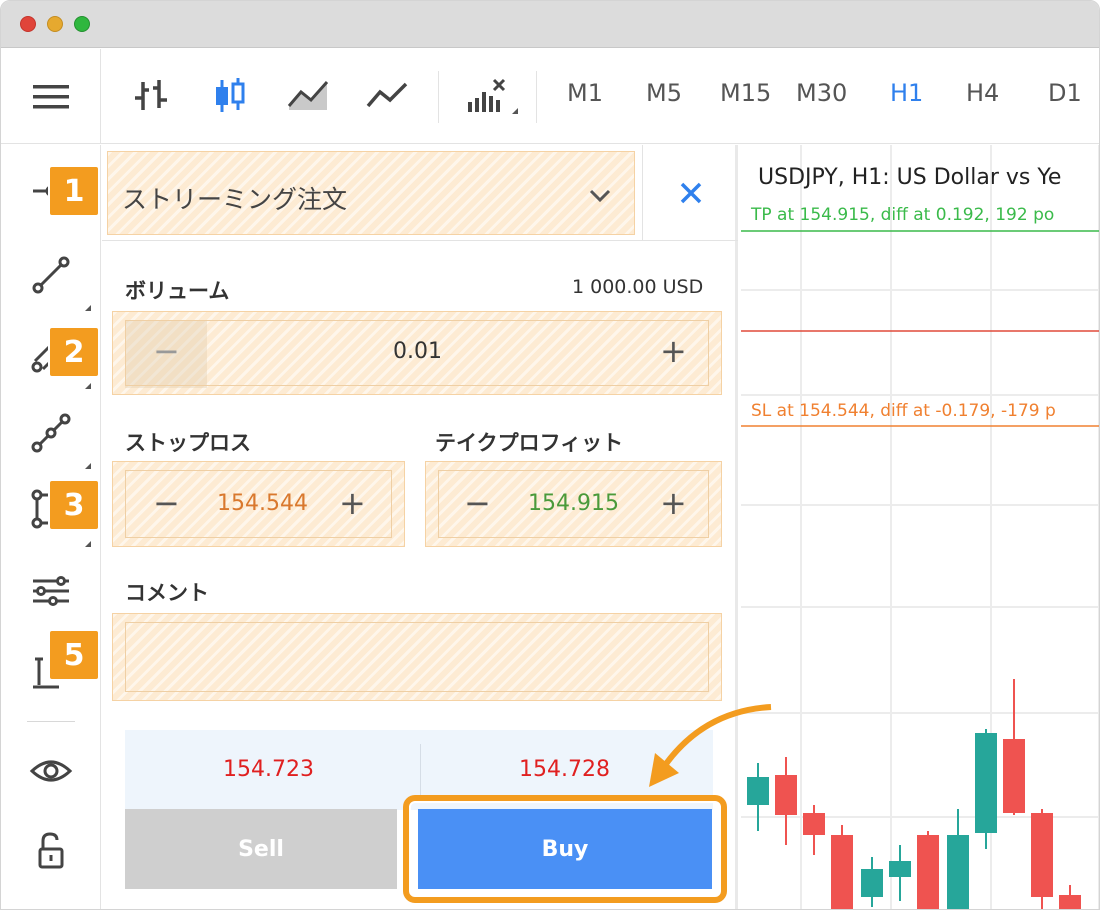 The height and width of the screenshot is (910, 1100). Describe the element at coordinates (74, 505) in the screenshot. I see `annotation-badge-3: 3` at that location.